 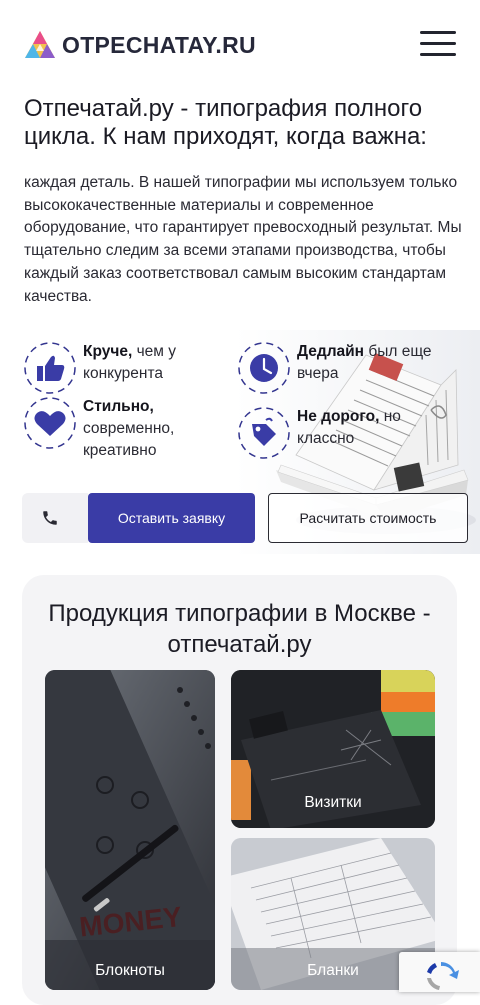 I want to click on logo: OTPECHATAY.RU, so click(x=140, y=45).